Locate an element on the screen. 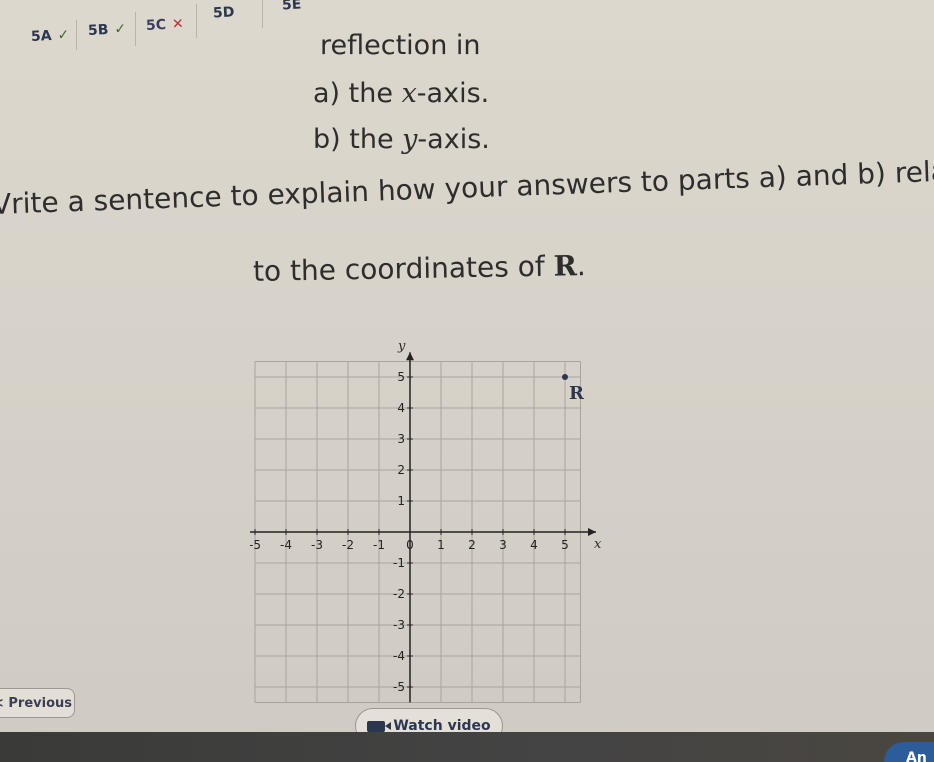  tab-label: 5B is located at coordinates (98, 30).